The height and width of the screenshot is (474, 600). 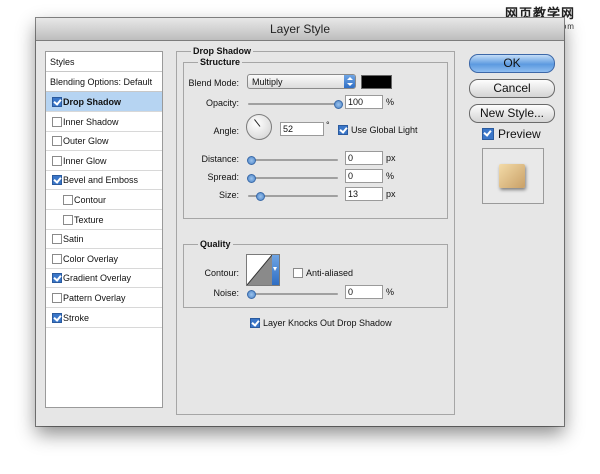 I want to click on style-item-outer-glow: Outer Glow, so click(x=104, y=141).